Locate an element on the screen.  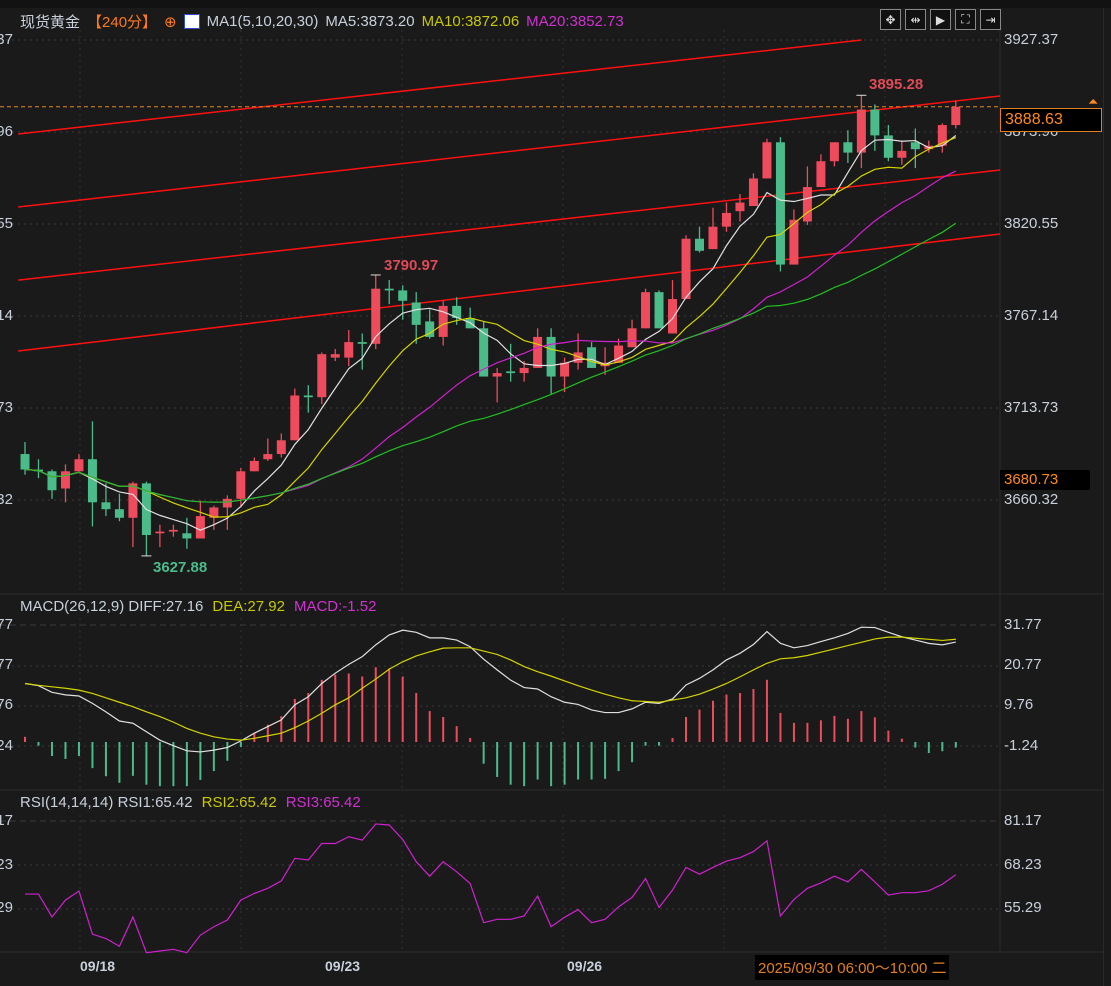
price-axis-label: 3660.32 is located at coordinates (1031, 499).